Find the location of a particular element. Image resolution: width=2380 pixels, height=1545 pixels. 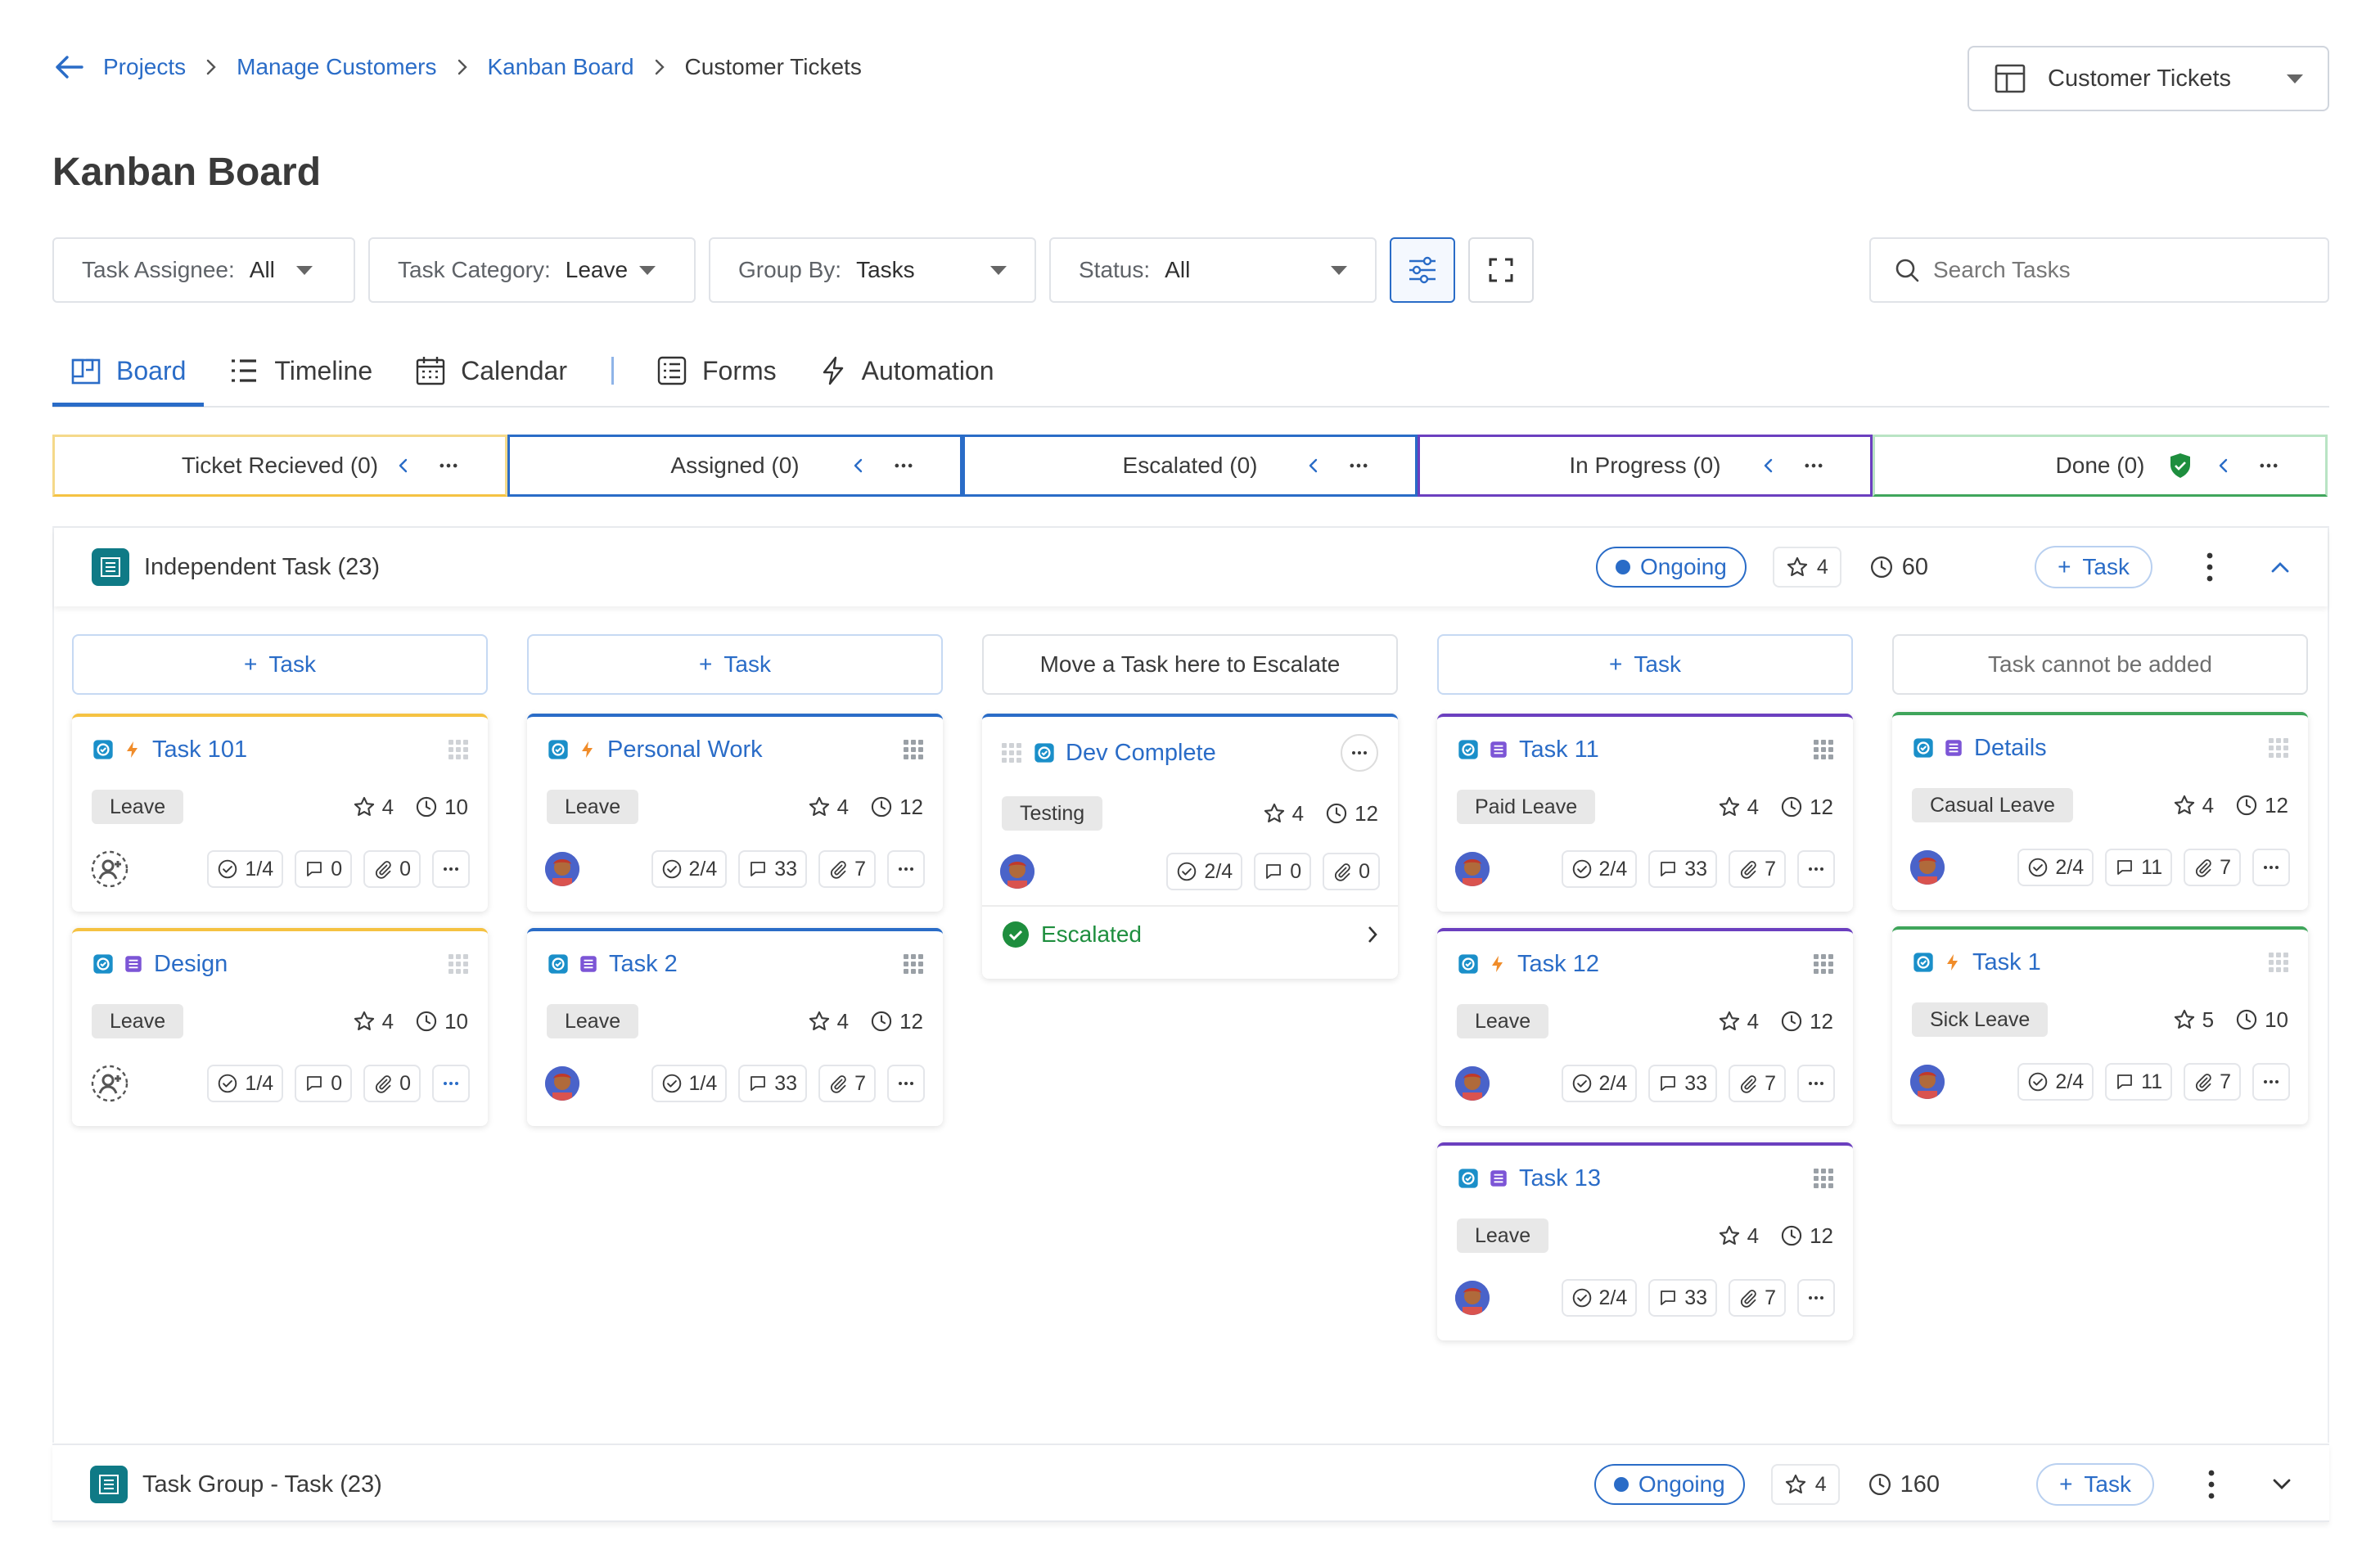

breadcrumb-manage-customers: Manage Customers is located at coordinates (337, 67).